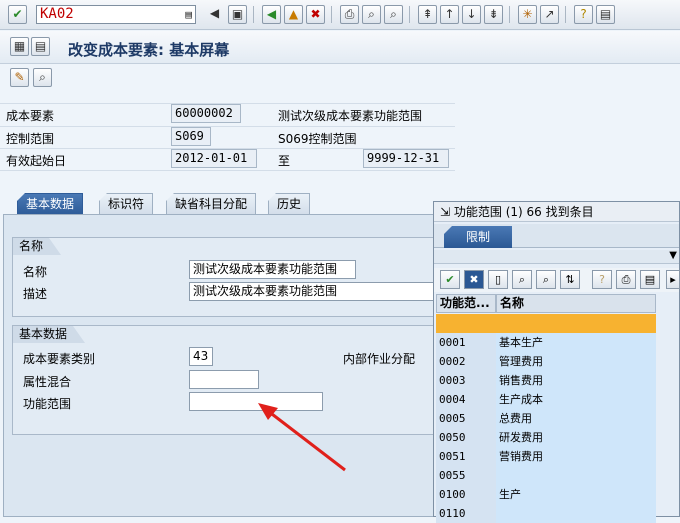  Describe the element at coordinates (188, 14) in the screenshot. I see `command-history-icon: ▤` at that location.